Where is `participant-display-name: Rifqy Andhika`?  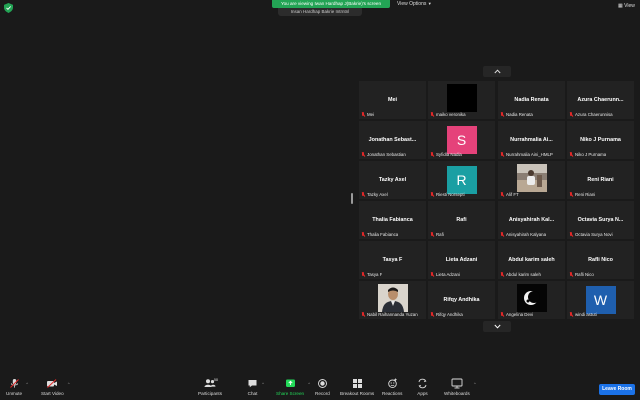 participant-display-name: Rifqy Andhika is located at coordinates (461, 300).